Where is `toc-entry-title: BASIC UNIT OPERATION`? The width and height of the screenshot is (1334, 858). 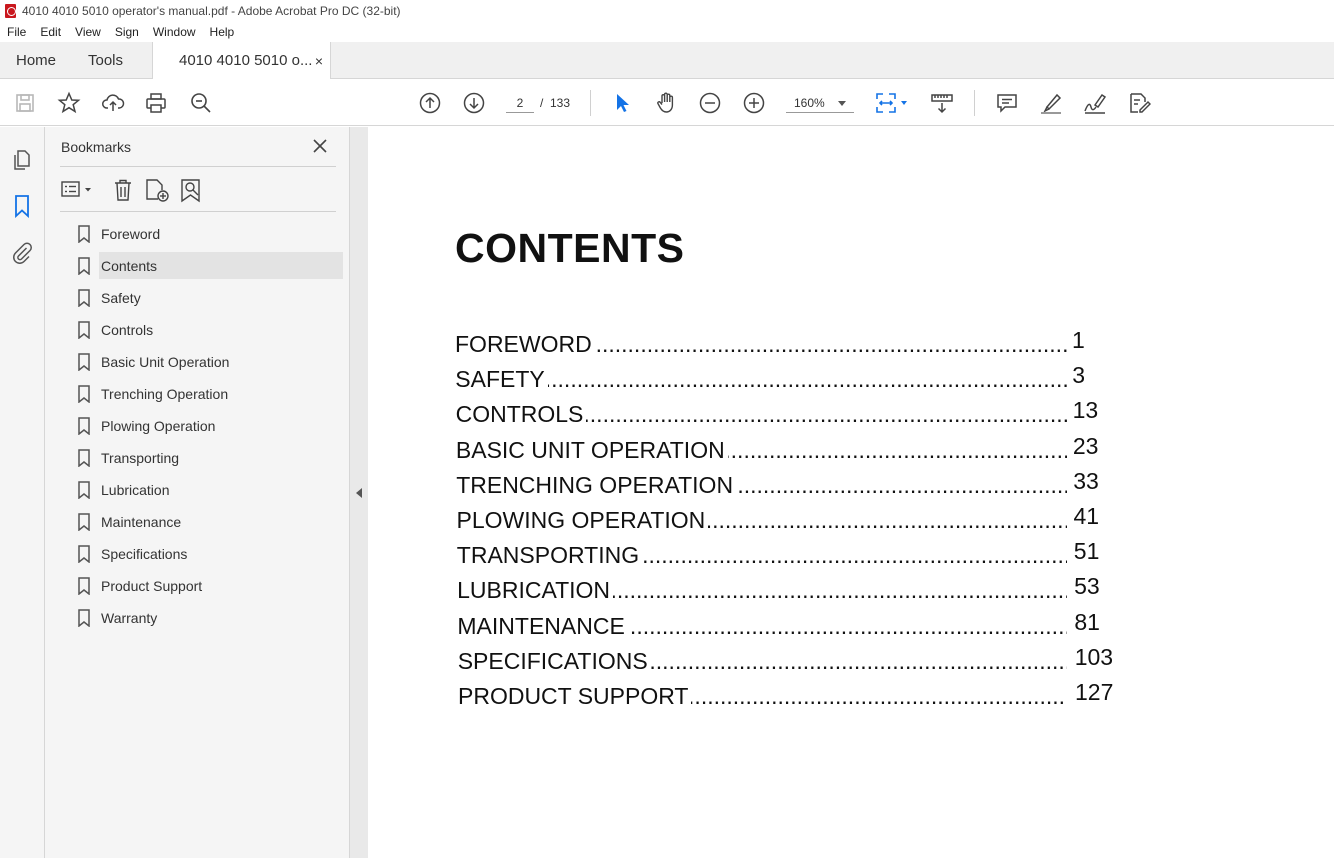 toc-entry-title: BASIC UNIT OPERATION is located at coordinates (591, 450).